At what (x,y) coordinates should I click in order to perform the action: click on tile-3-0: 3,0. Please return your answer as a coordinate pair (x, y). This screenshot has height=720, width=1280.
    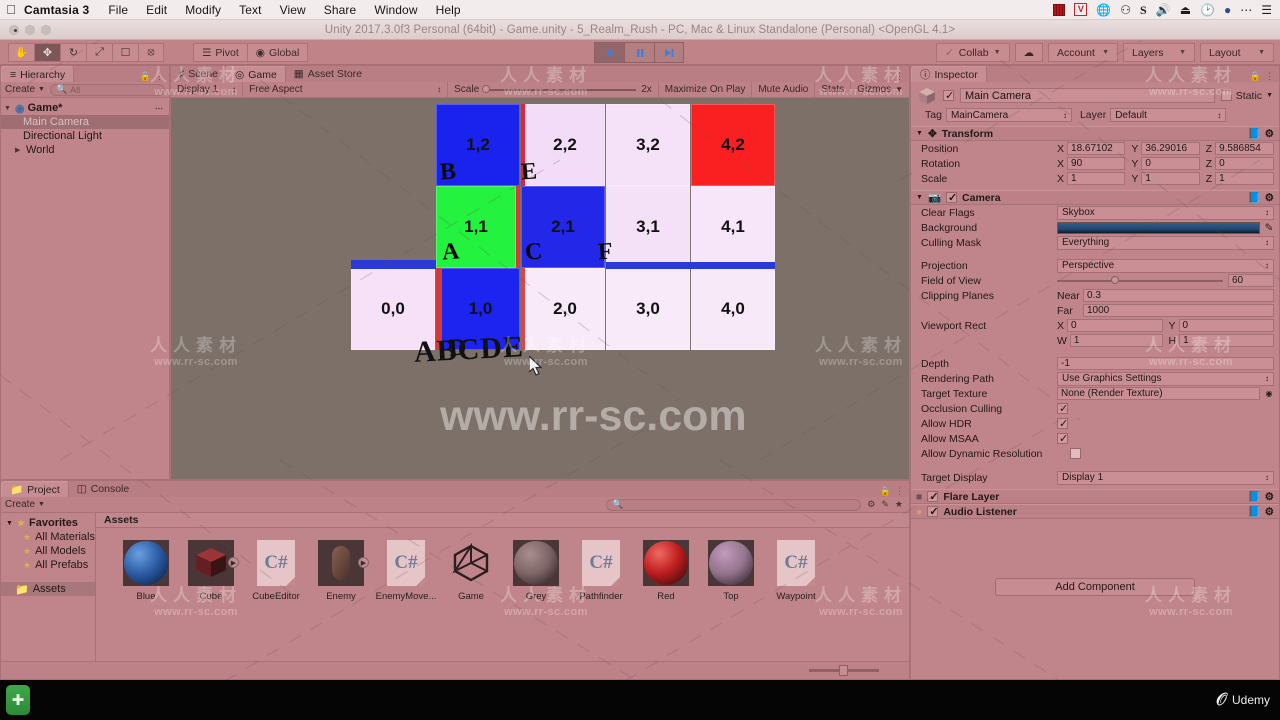
    Looking at the image, I should click on (648, 309).